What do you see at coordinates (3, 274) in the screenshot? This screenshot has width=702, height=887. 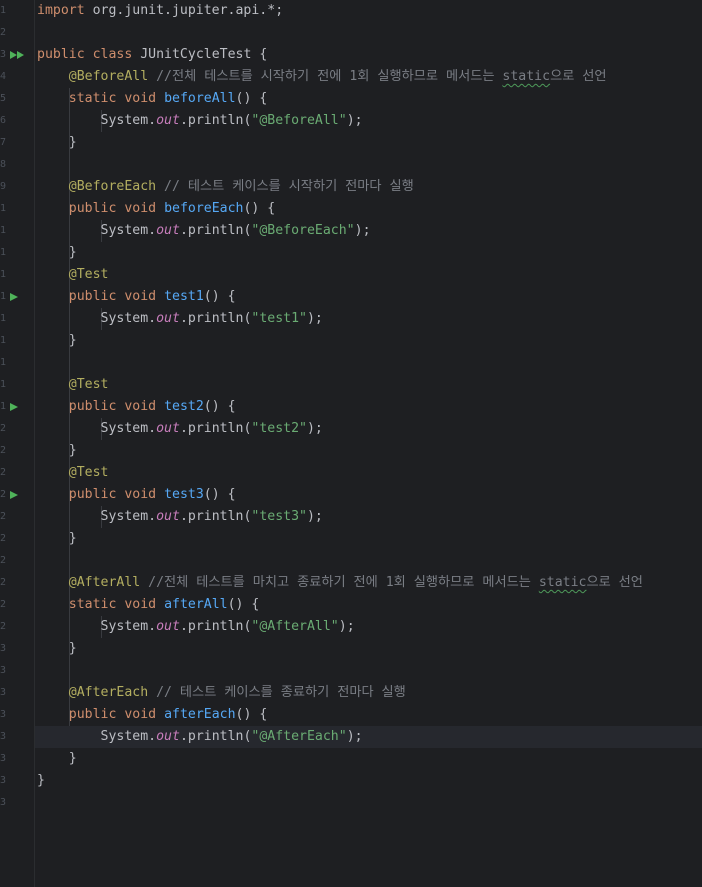 I see `line-number: 13` at bounding box center [3, 274].